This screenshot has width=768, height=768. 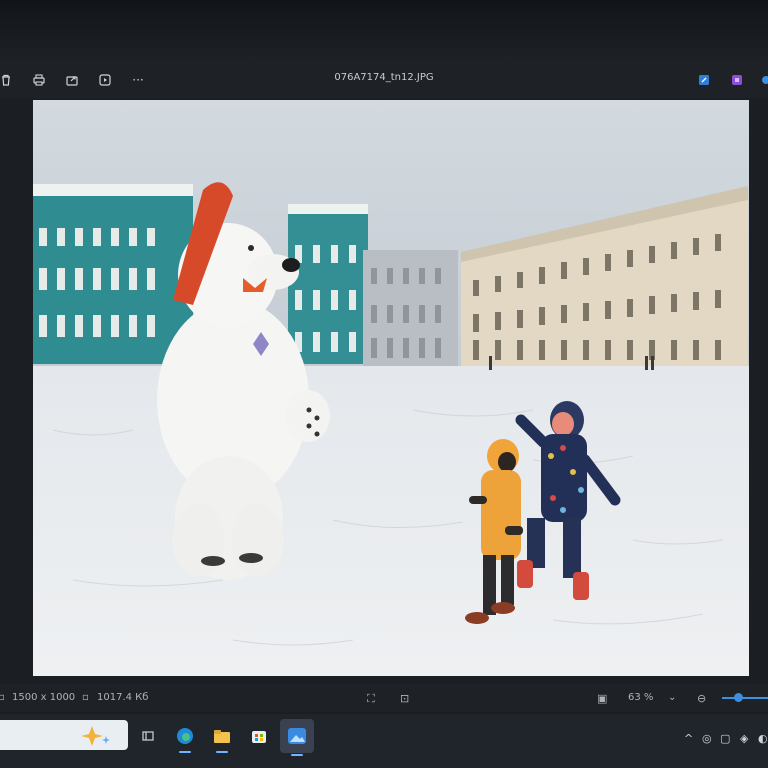 I want to click on image-dimensions: 1500 x 1000, so click(x=44, y=697).